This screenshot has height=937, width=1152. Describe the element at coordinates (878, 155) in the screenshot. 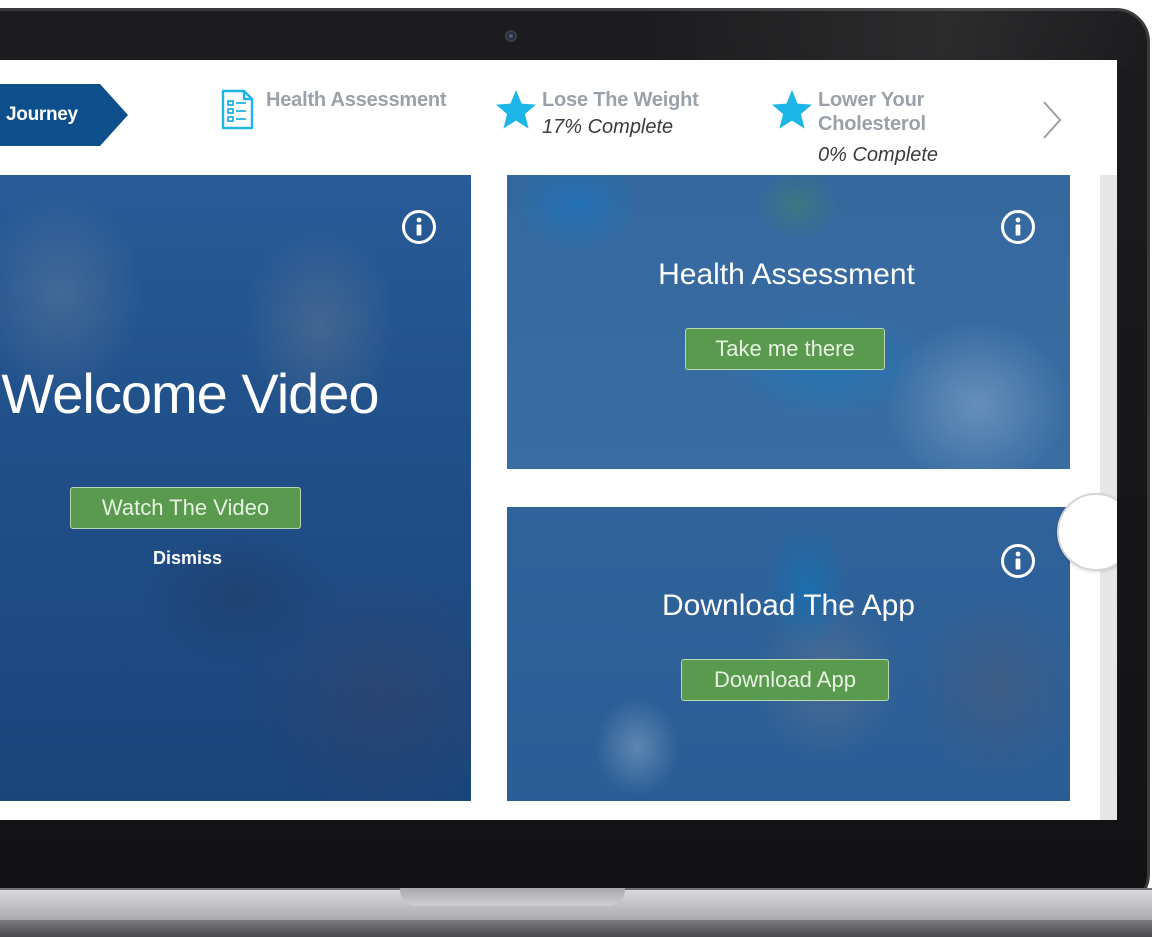

I see `nav-item-progress: 0% Complete` at that location.